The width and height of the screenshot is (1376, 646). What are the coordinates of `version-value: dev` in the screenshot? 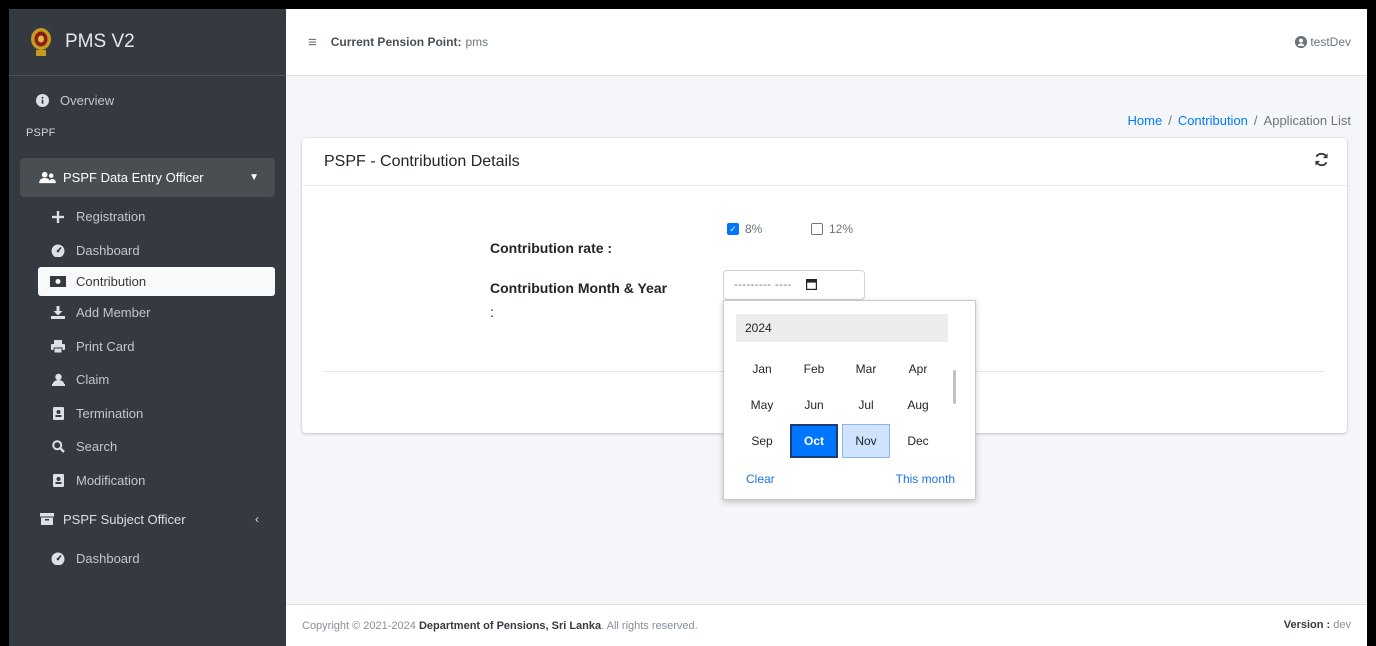 It's located at (1342, 625).